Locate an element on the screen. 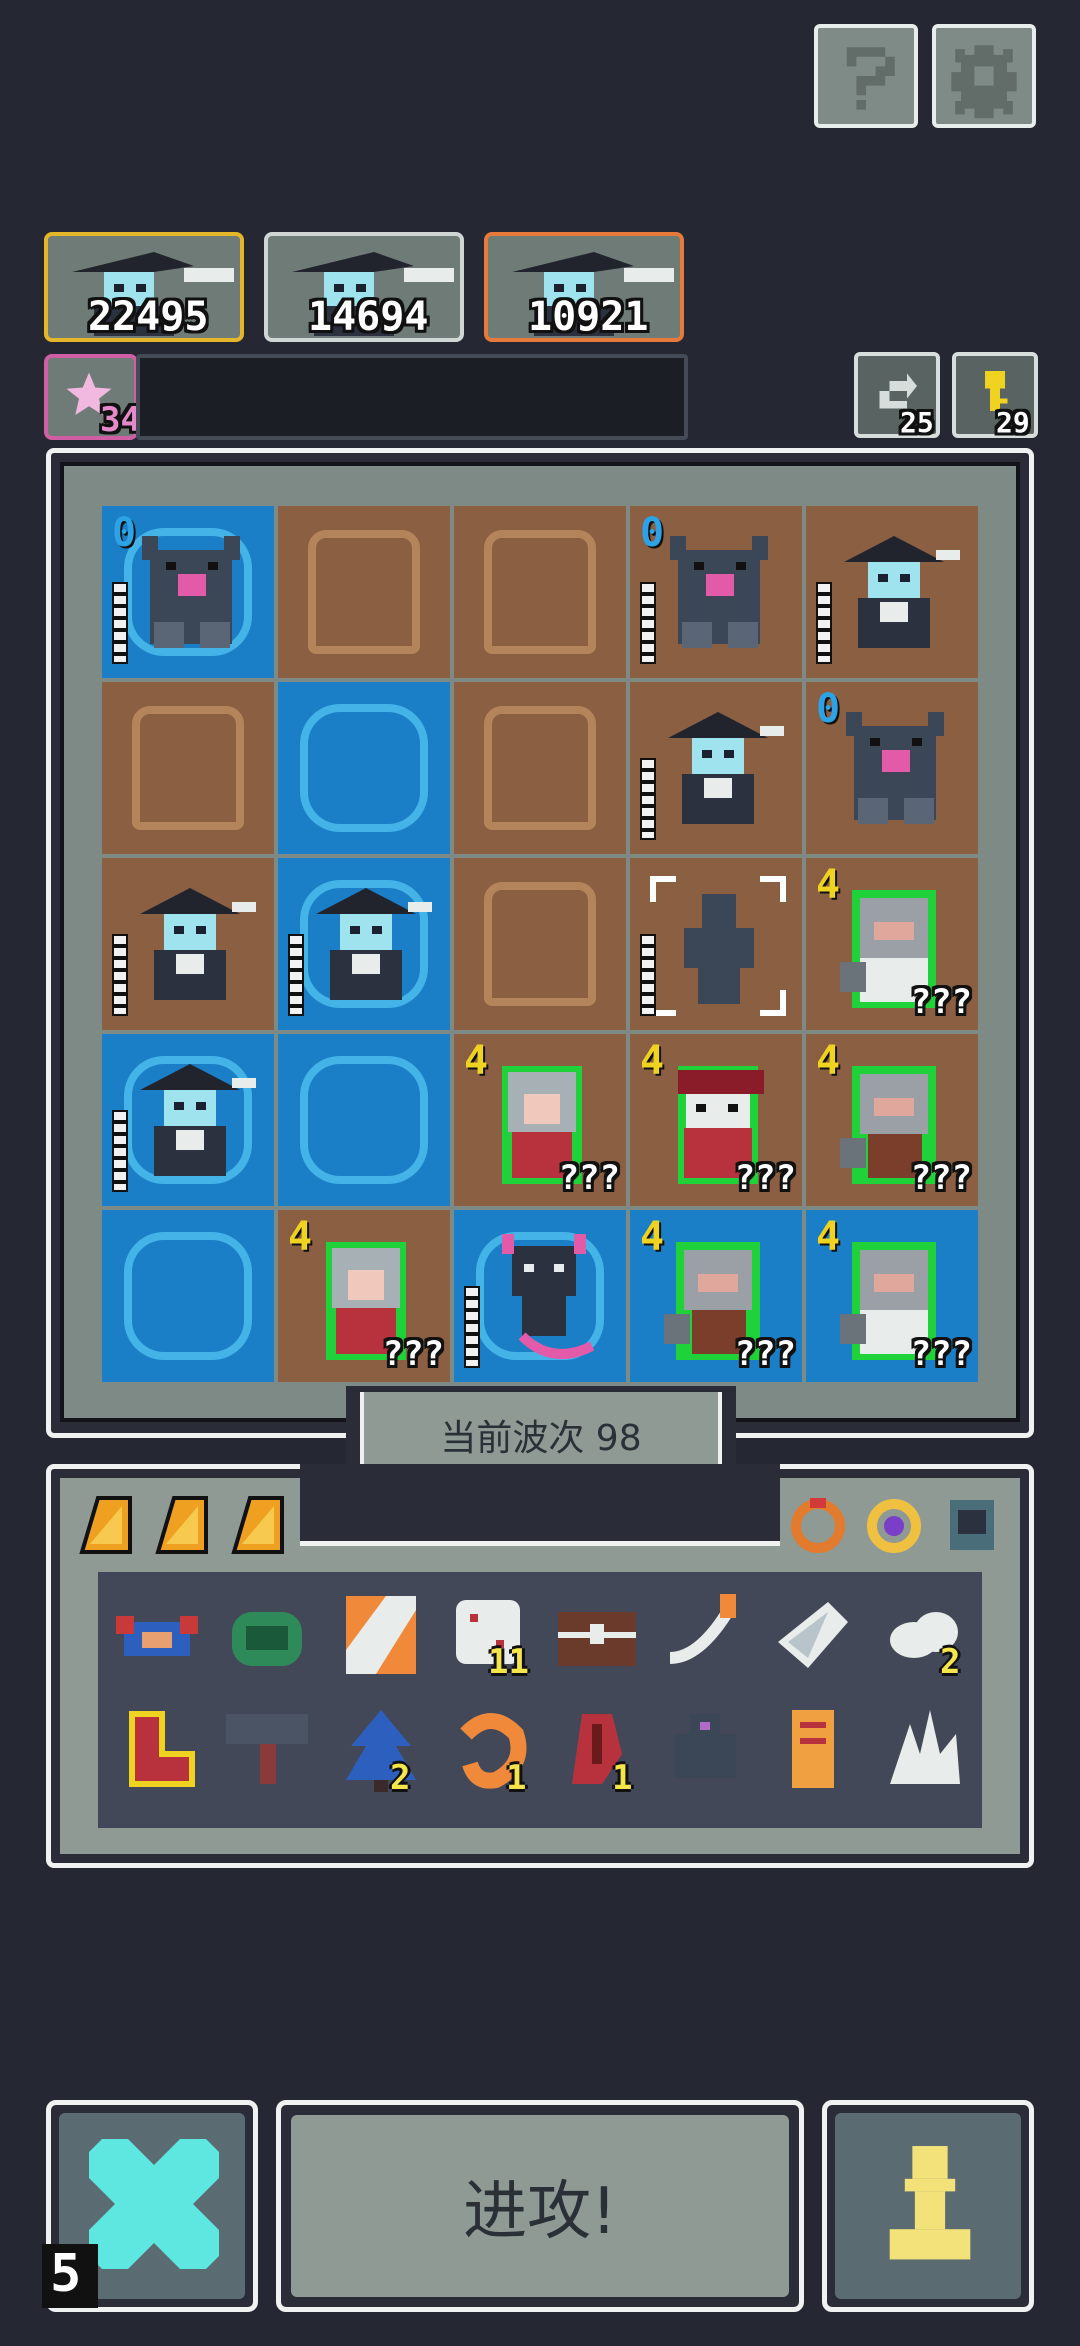 Image resolution: width=1080 pixels, height=2346 pixels. turn-counter: 5 is located at coordinates (66, 2274).